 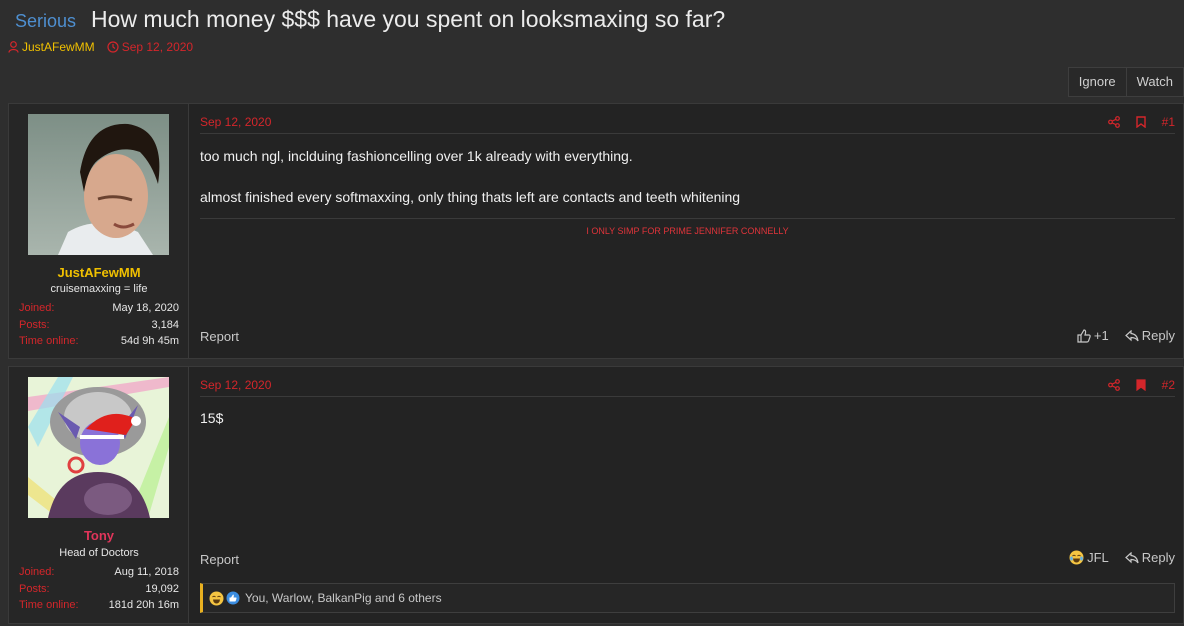 What do you see at coordinates (157, 47) in the screenshot?
I see `thread-date-text: Sep 12, 2020` at bounding box center [157, 47].